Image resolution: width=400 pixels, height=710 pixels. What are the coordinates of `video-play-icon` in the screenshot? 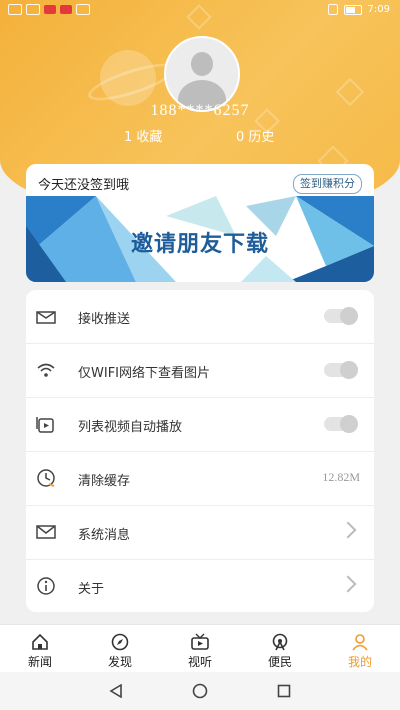 It's located at (46, 424).